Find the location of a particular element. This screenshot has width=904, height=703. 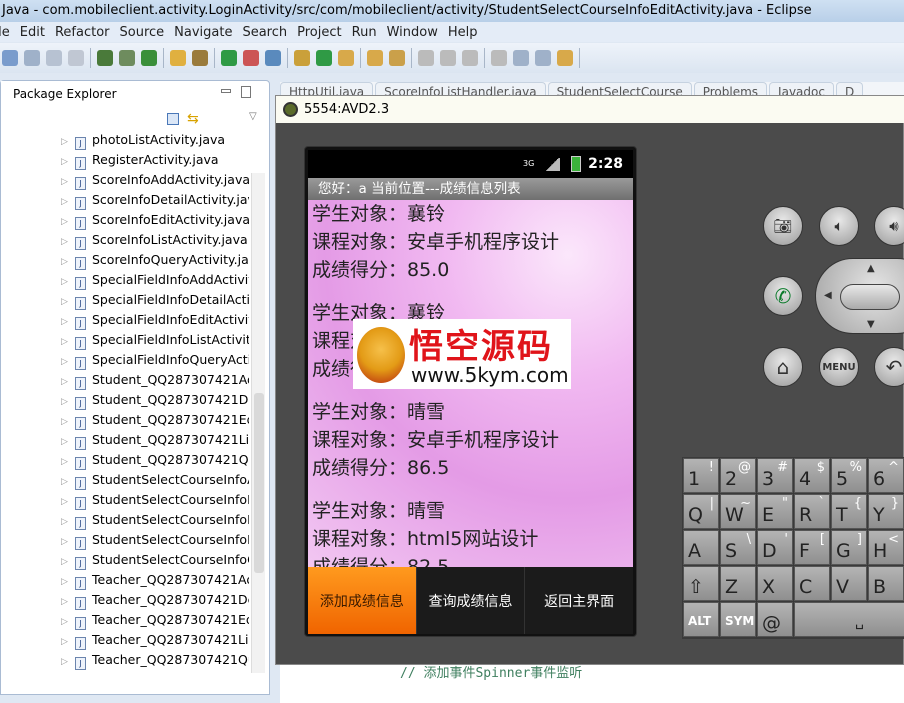

file-item: ▷ J StudentSelectCourseInfoQ is located at coordinates (155, 560).